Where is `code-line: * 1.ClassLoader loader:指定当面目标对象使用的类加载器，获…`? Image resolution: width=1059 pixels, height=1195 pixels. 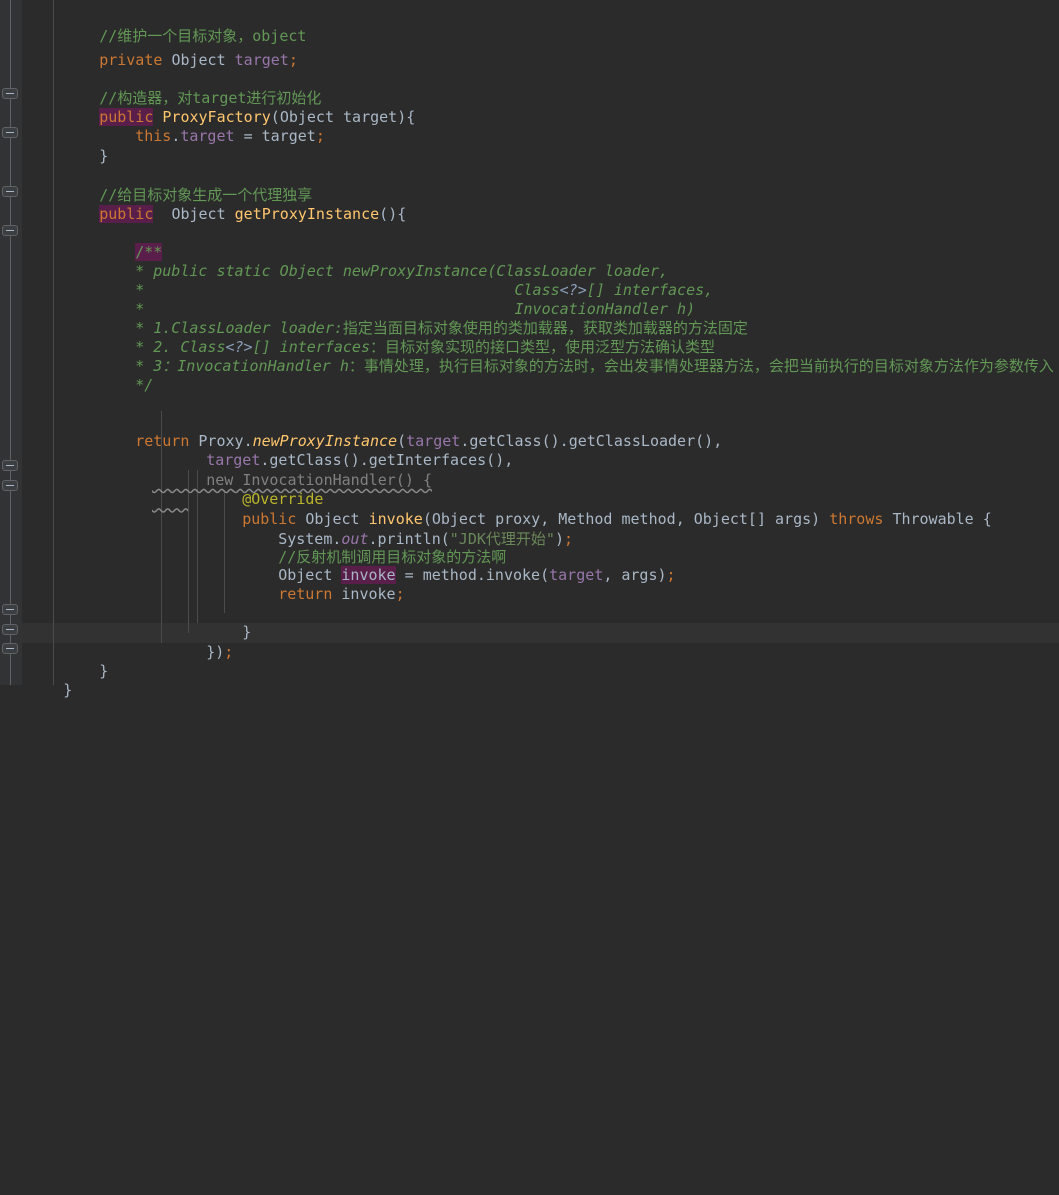
code-line: * 1.ClassLoader loader:指定当面目标对象使用的类加载器，获… is located at coordinates (374, 318).